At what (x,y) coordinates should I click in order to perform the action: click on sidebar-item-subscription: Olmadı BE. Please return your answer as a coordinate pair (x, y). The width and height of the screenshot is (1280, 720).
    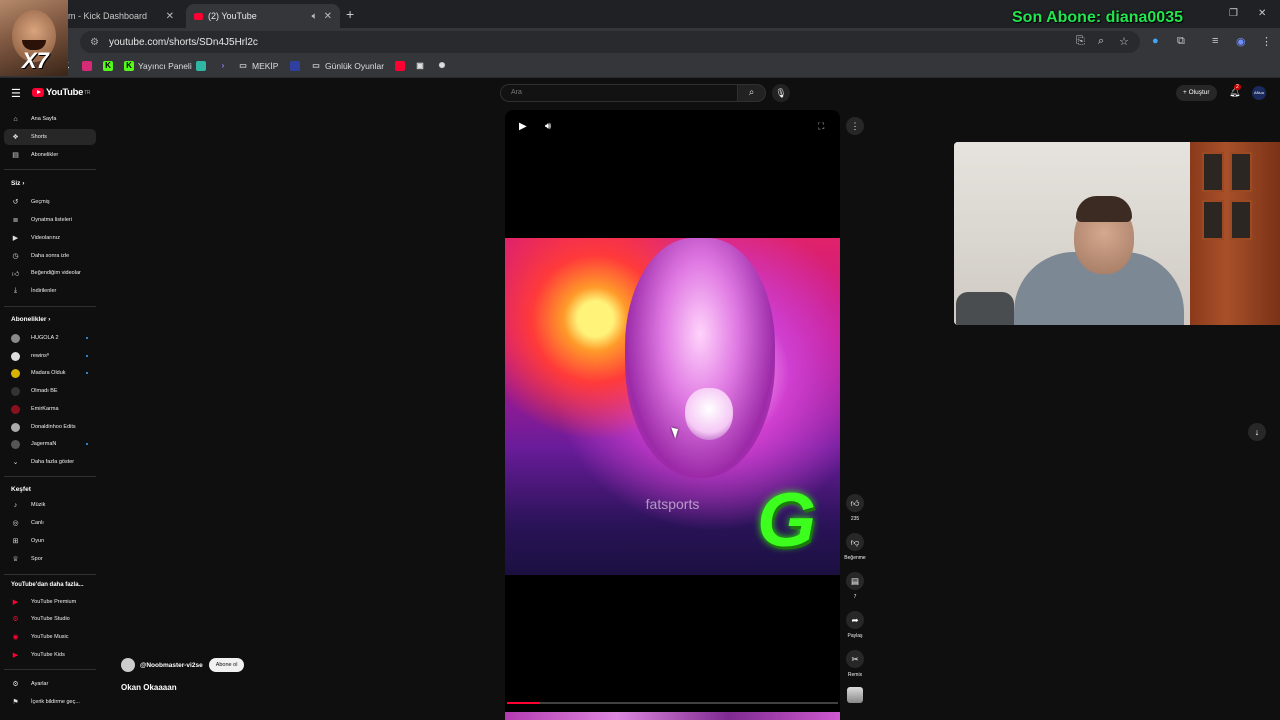
    Looking at the image, I should click on (50, 391).